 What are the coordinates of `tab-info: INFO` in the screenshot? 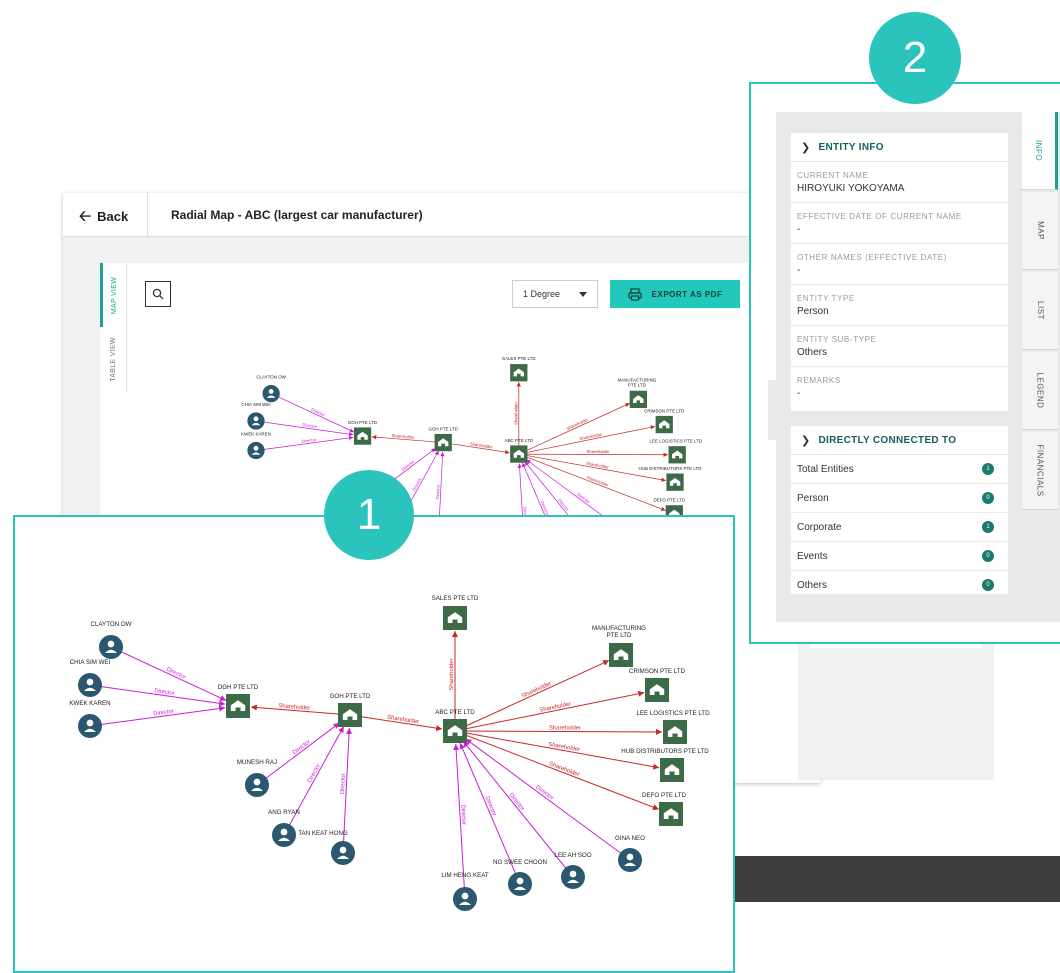 It's located at (1040, 151).